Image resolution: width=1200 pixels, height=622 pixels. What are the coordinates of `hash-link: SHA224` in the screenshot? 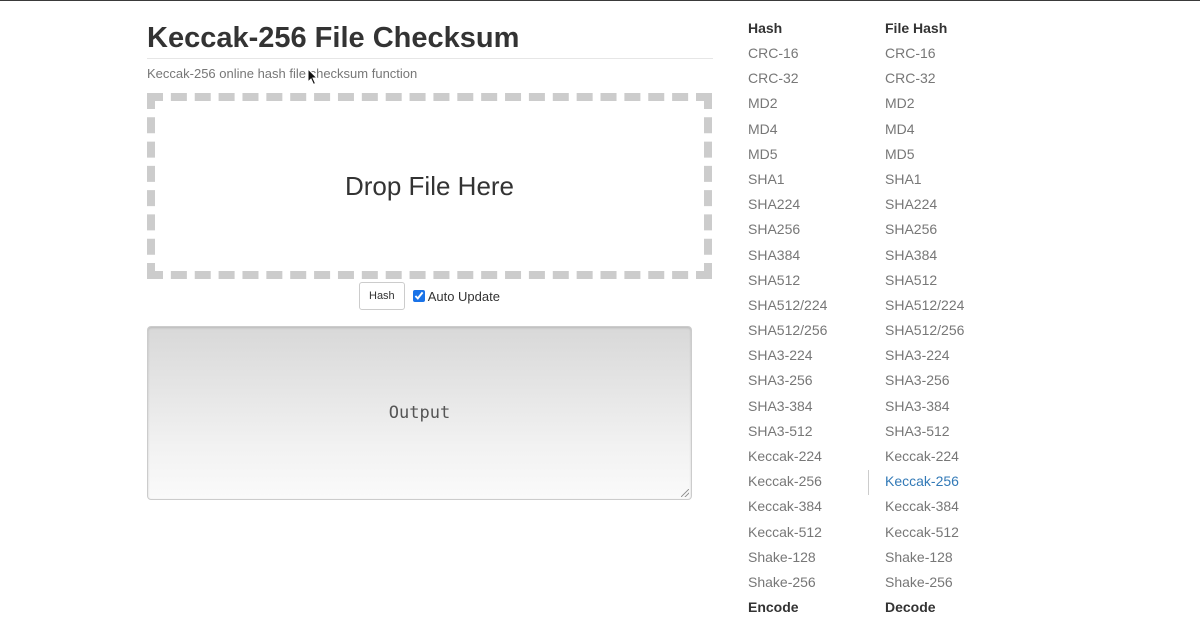 It's located at (813, 206).